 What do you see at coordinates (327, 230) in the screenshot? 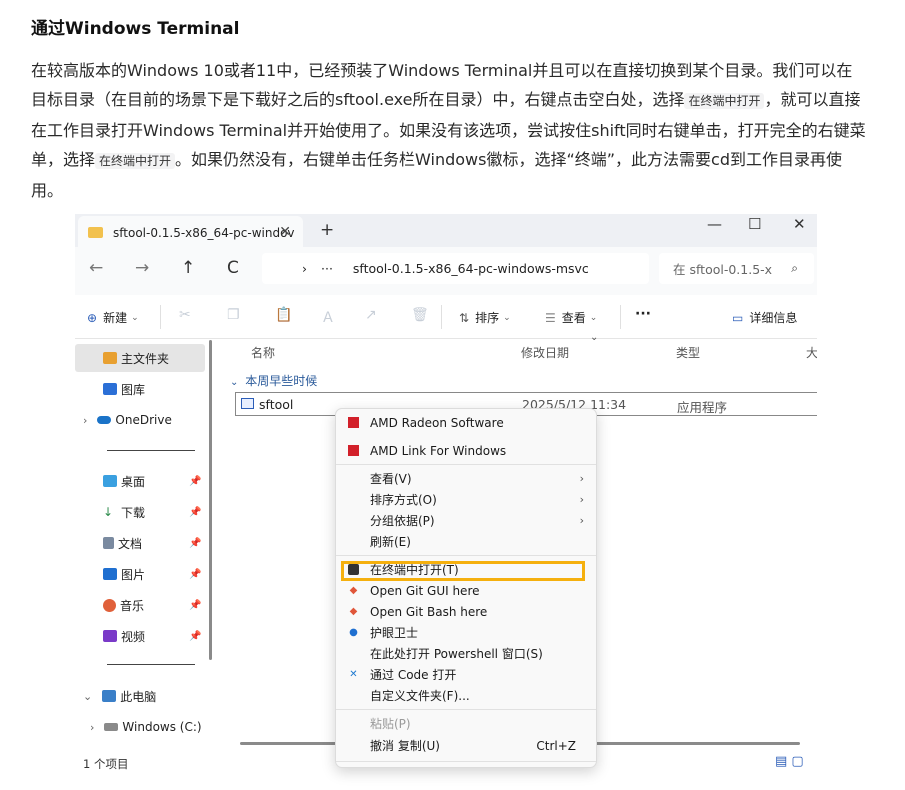
I see `new-tab-button: +` at bounding box center [327, 230].